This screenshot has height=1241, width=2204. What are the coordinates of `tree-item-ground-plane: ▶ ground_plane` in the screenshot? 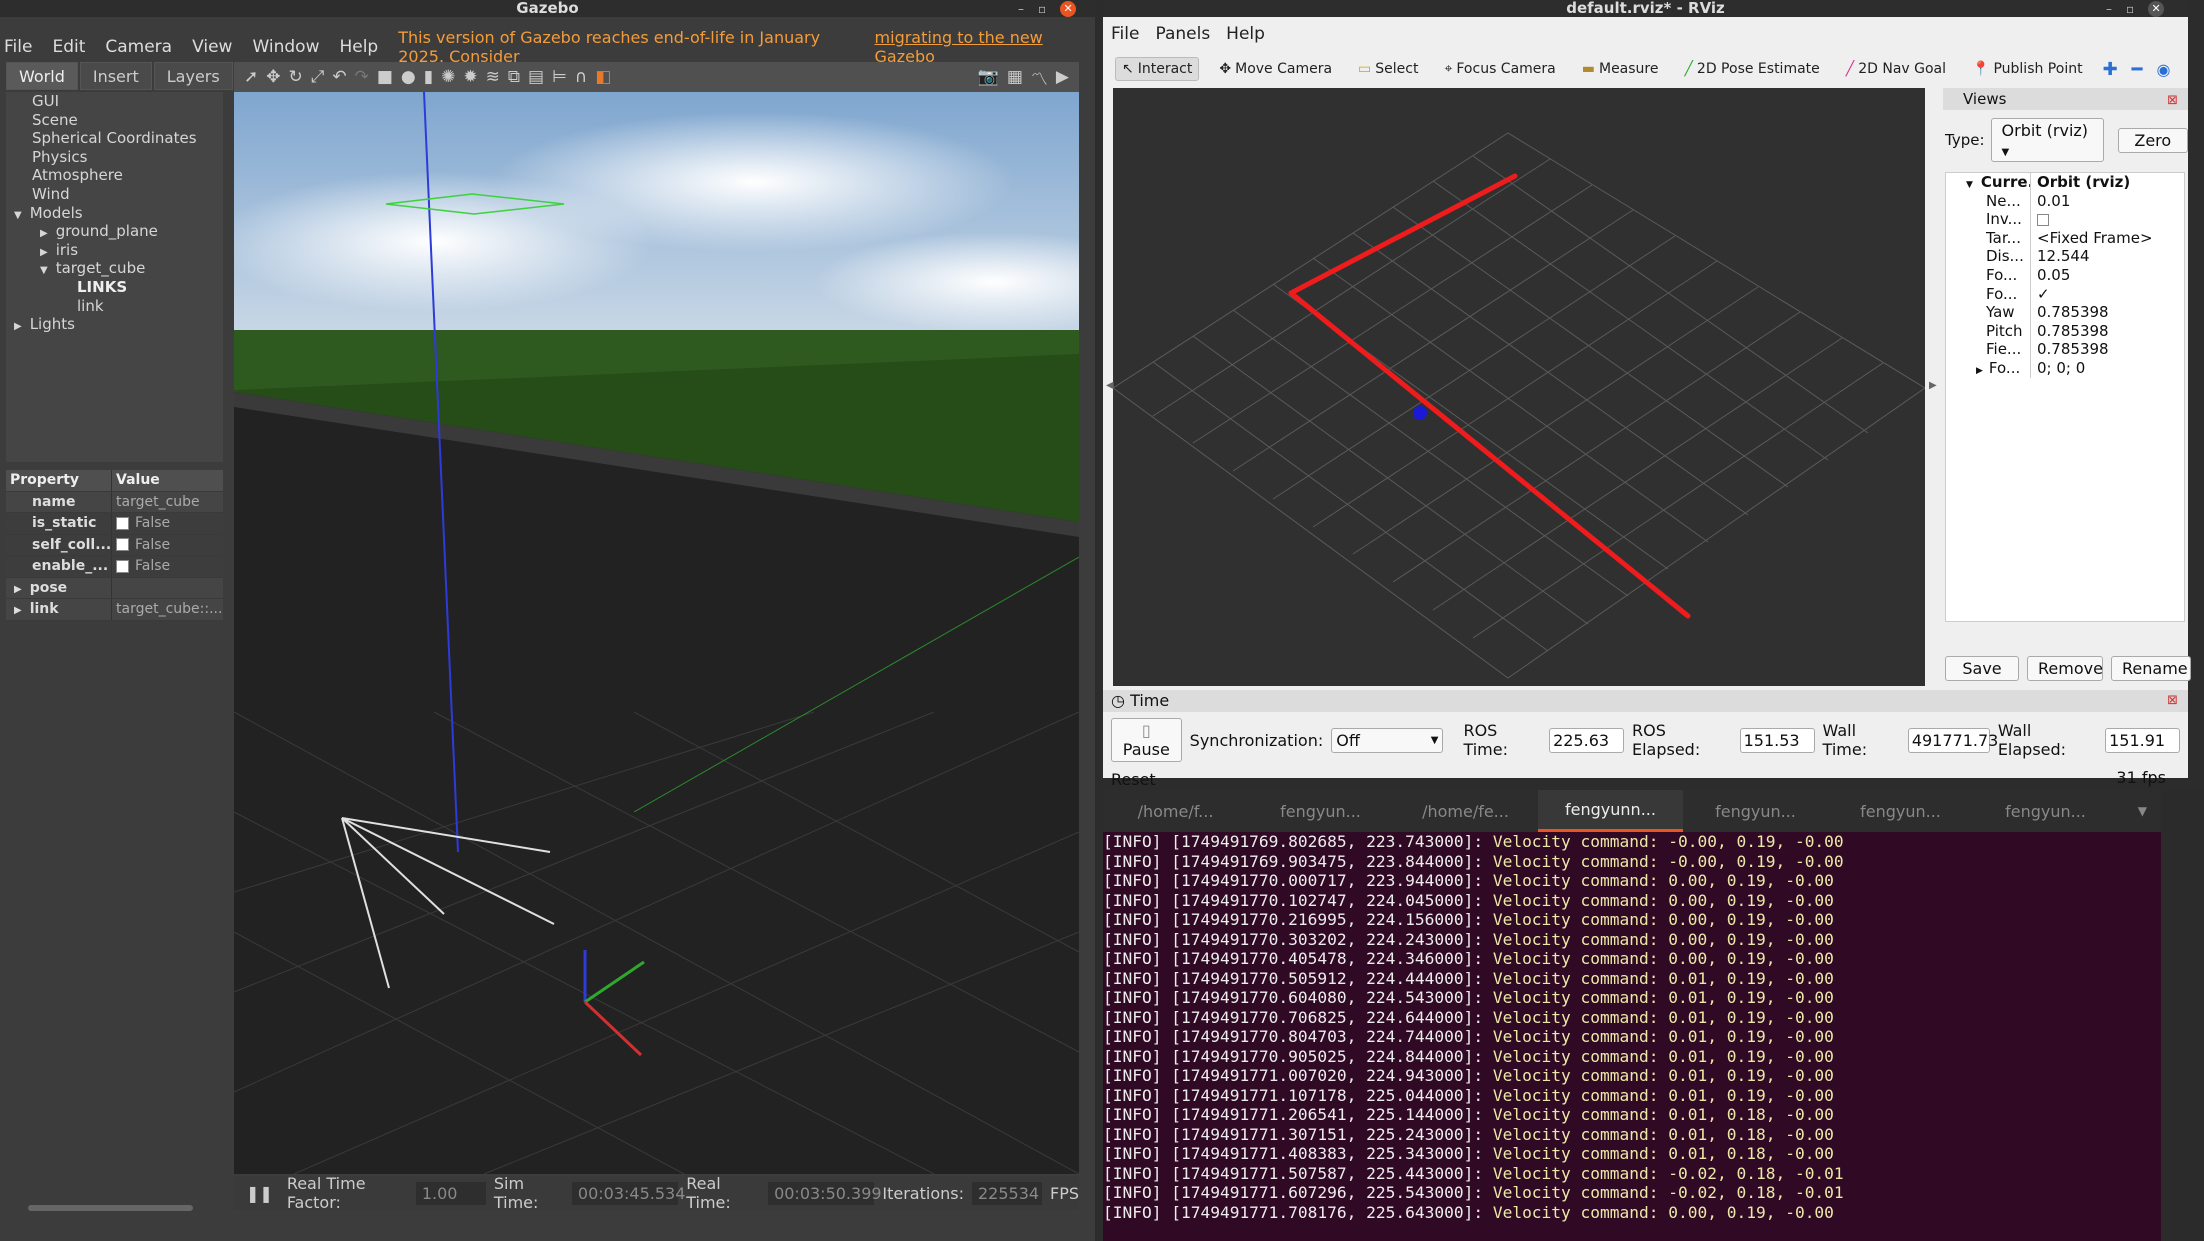 It's located at (114, 231).